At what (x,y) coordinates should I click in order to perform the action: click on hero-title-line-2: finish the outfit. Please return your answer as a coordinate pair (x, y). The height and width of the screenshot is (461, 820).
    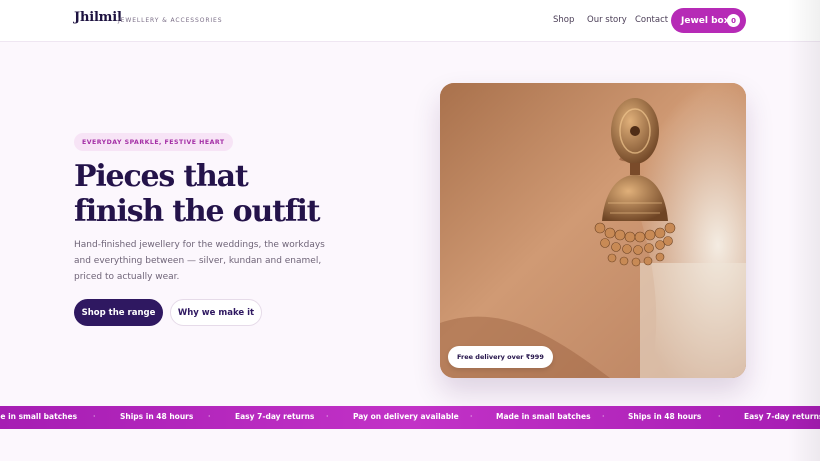
    Looking at the image, I should click on (197, 211).